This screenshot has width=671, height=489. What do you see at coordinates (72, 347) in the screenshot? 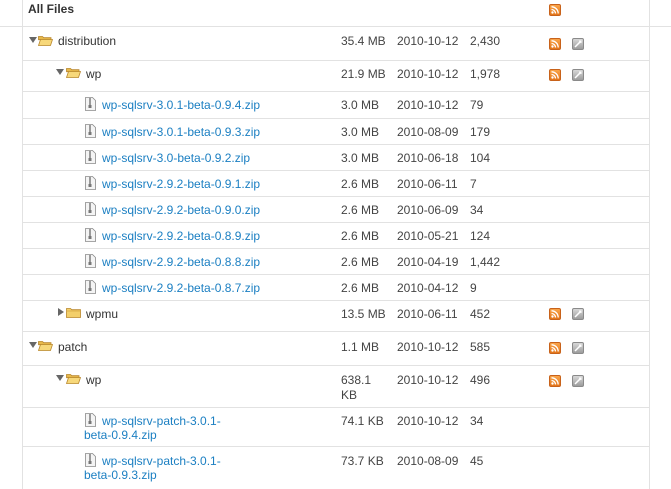
I see `folder-name: patch` at bounding box center [72, 347].